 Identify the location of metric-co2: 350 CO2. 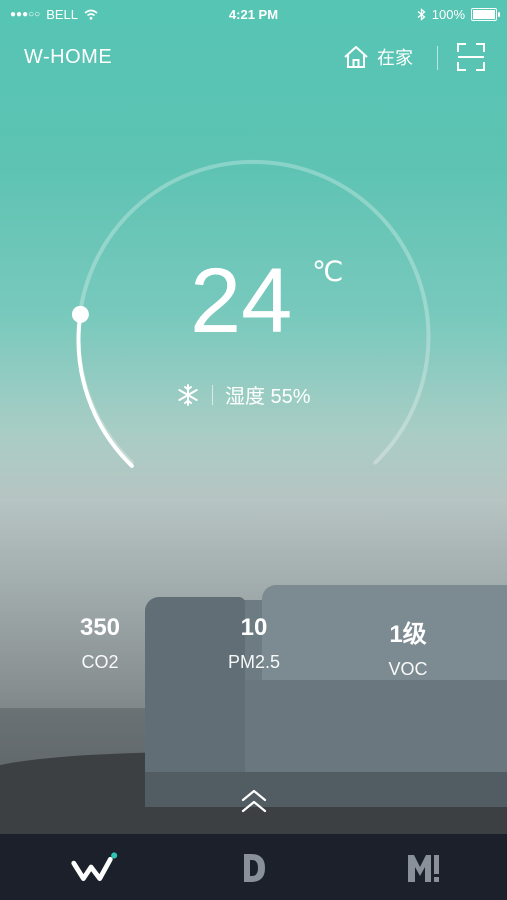
(100, 643).